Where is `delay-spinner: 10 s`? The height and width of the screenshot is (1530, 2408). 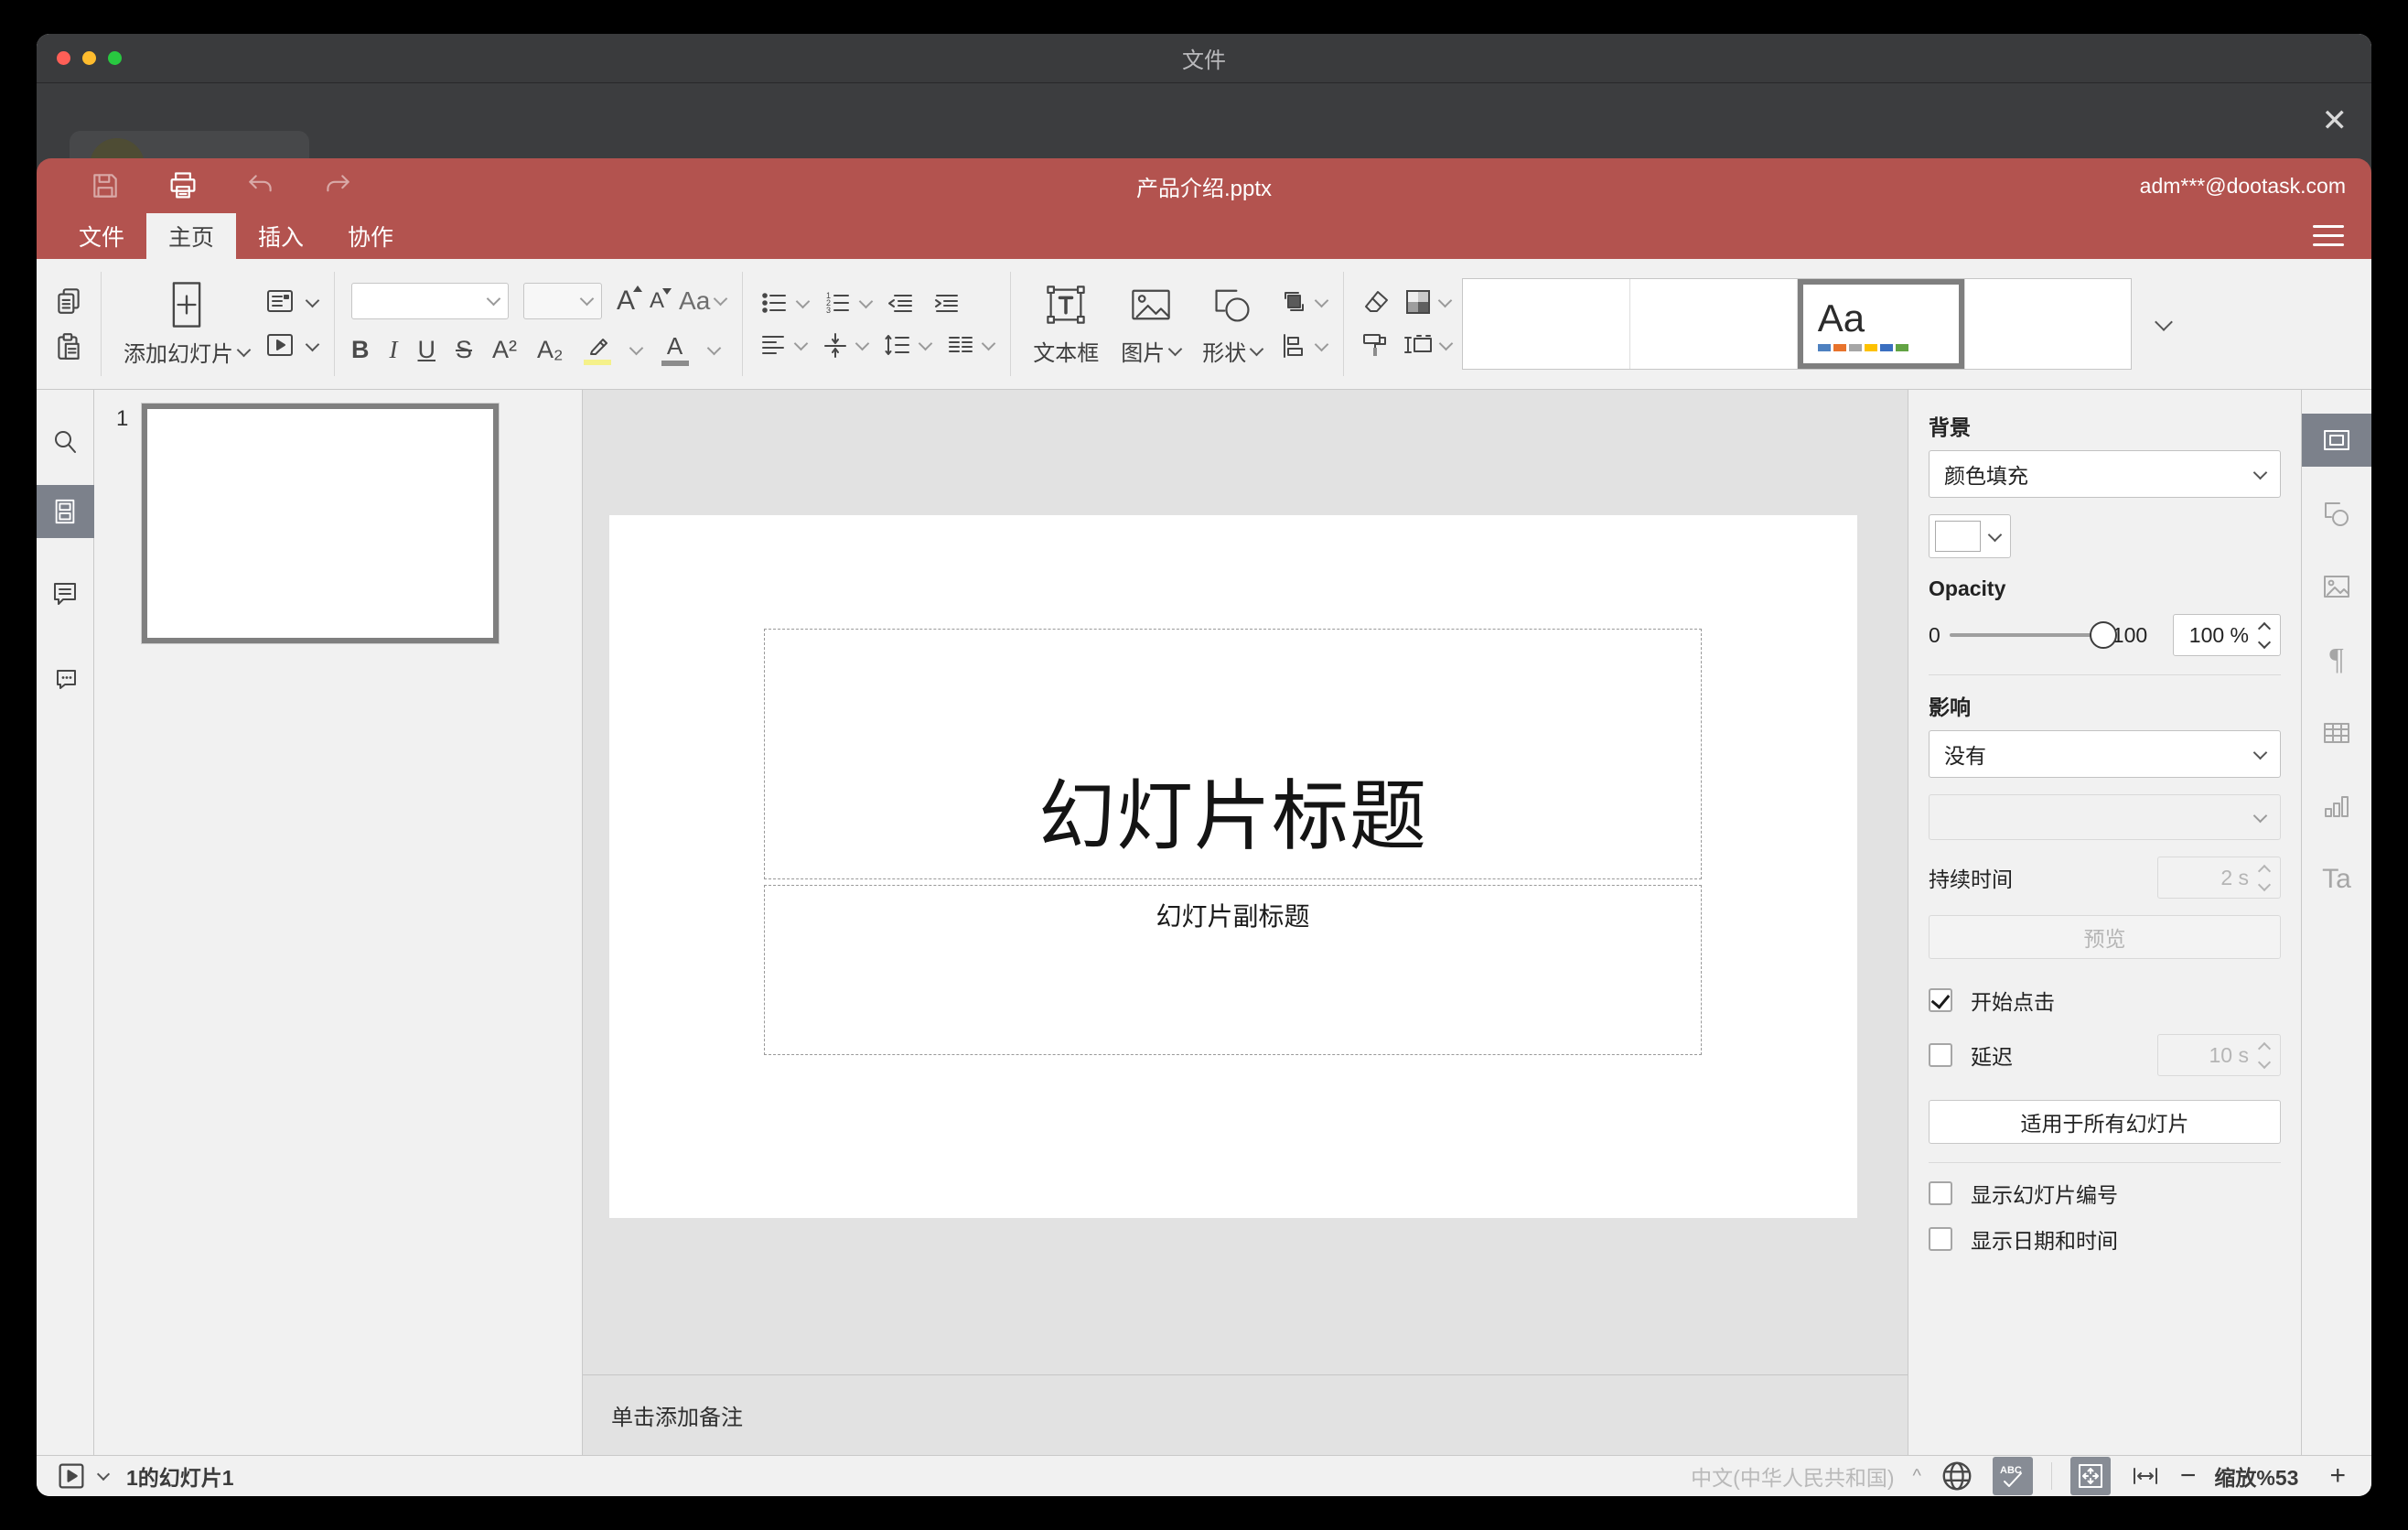
delay-spinner: 10 s is located at coordinates (2219, 1055).